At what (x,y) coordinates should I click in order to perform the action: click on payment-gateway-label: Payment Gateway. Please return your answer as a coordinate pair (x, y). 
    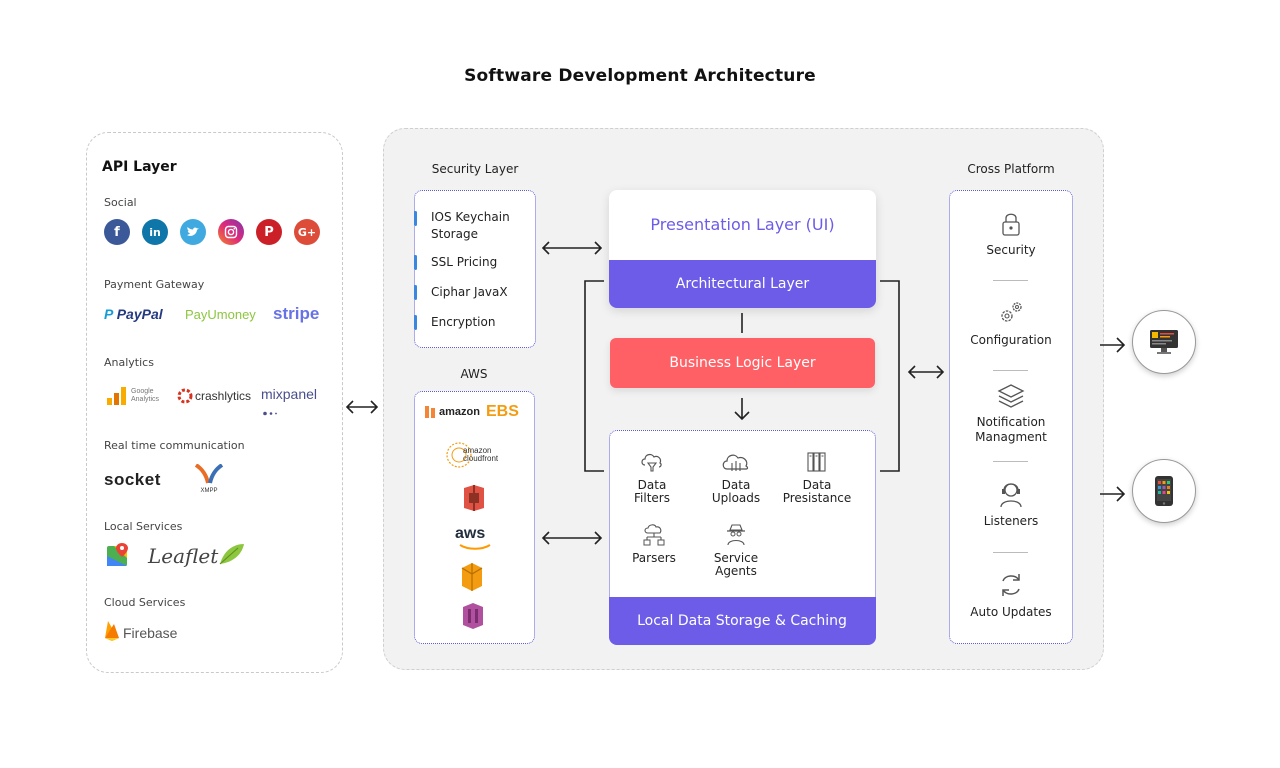
    Looking at the image, I should click on (154, 284).